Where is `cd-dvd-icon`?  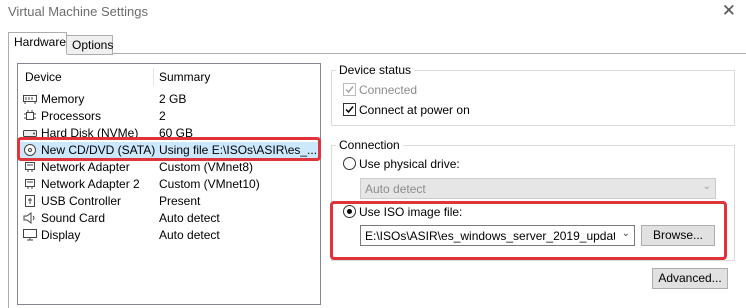
cd-dvd-icon is located at coordinates (30, 150).